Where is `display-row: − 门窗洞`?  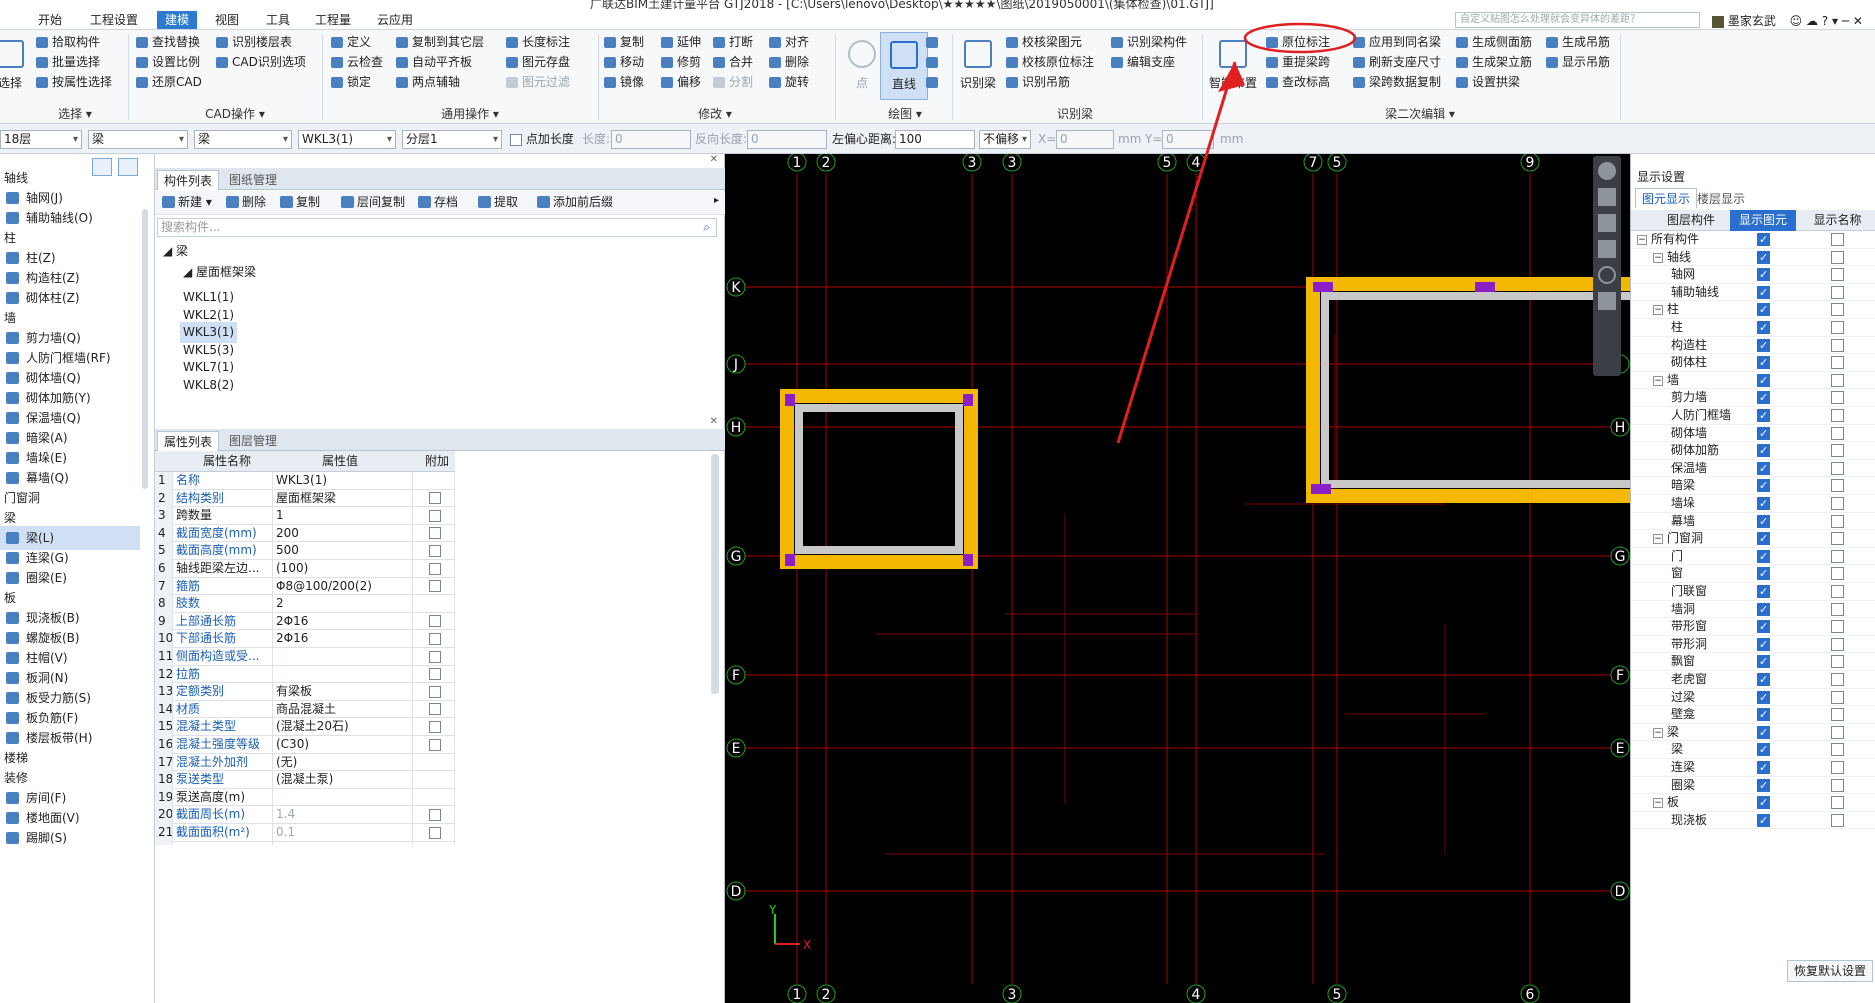 display-row: − 门窗洞 is located at coordinates (1753, 539).